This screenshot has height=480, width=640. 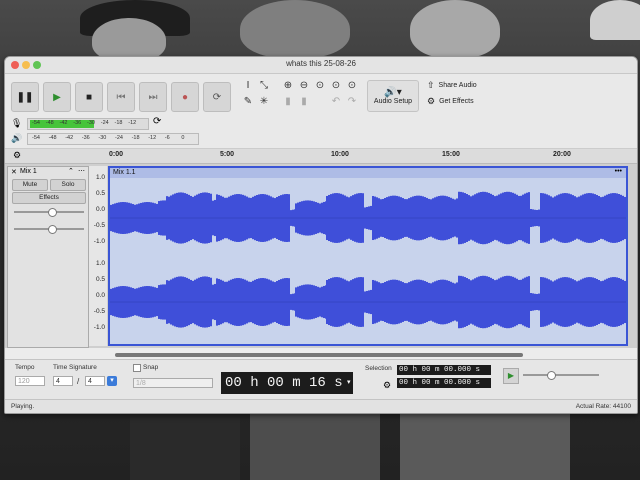 What do you see at coordinates (368, 173) in the screenshot?
I see `clip-header: Mix 1.1 •••` at bounding box center [368, 173].